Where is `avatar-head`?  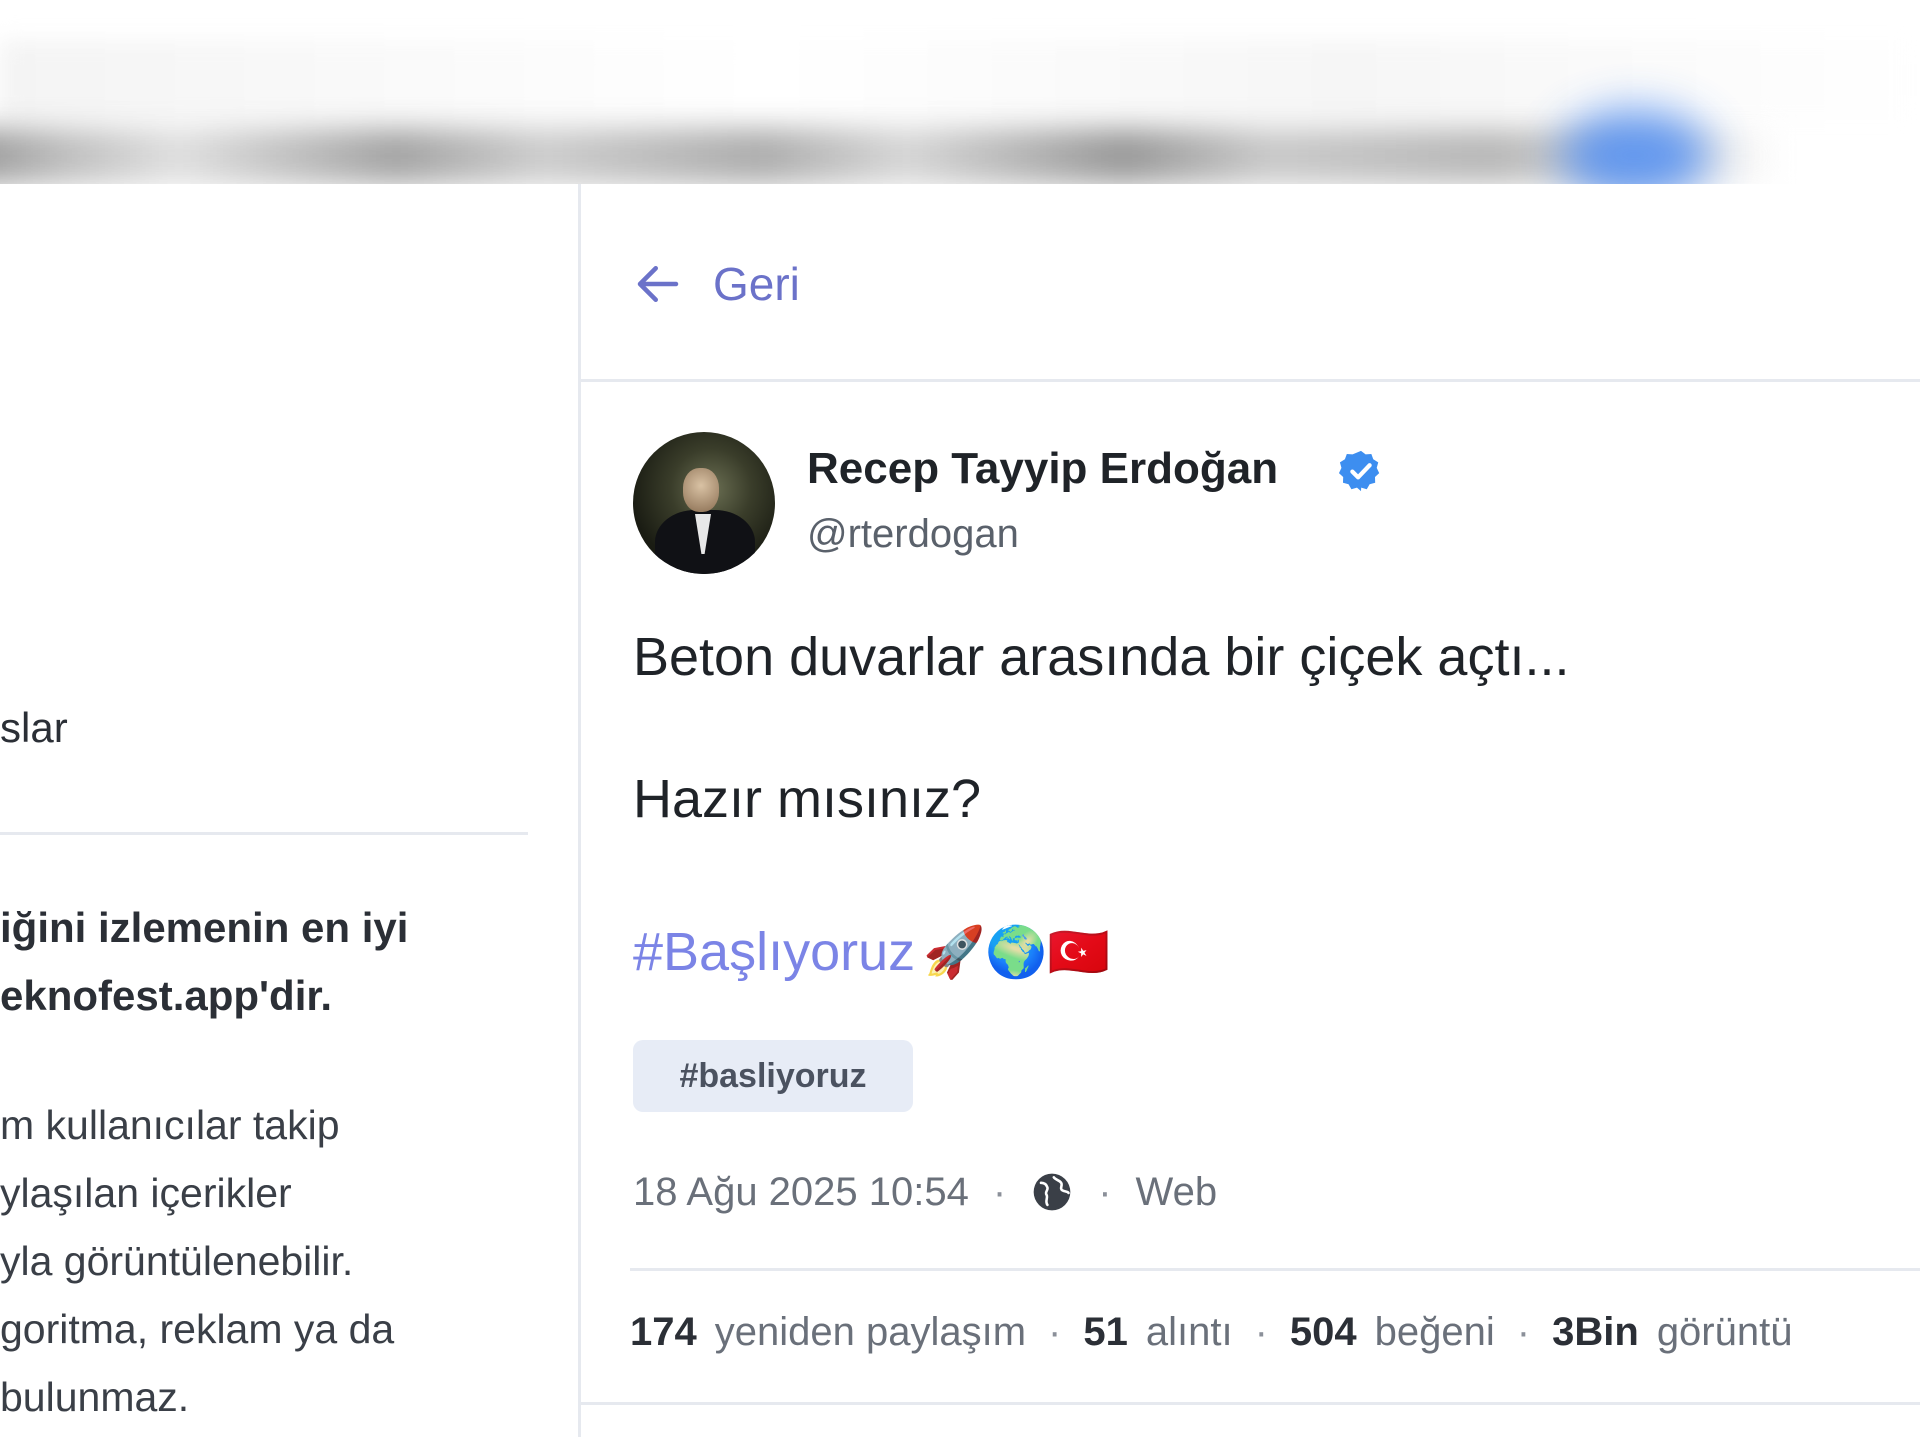 avatar-head is located at coordinates (701, 490).